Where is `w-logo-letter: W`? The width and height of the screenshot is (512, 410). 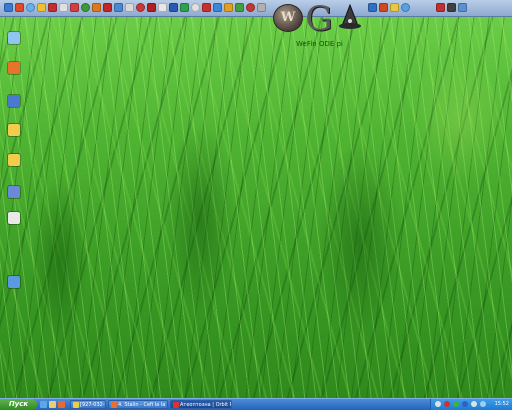 w-logo-letter: W is located at coordinates (288, 17).